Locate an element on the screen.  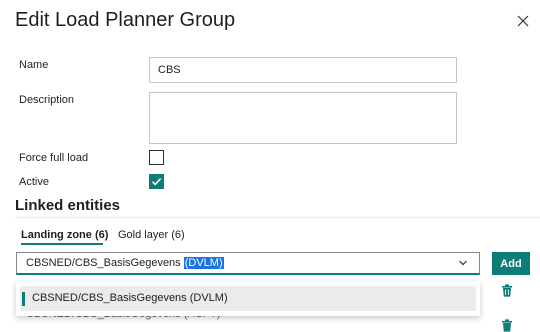
active-label: Active is located at coordinates (34, 182).